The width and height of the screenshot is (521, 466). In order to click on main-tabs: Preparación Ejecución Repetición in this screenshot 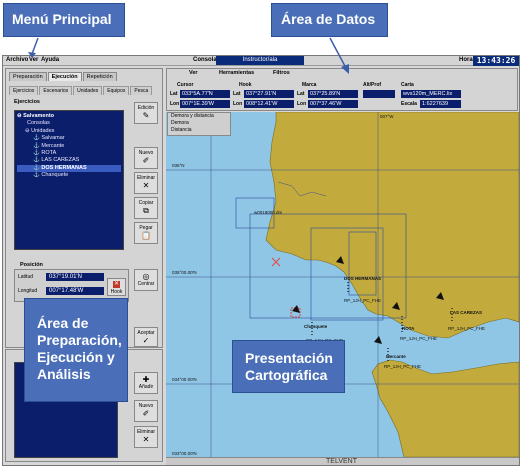, I will do `click(63, 76)`.